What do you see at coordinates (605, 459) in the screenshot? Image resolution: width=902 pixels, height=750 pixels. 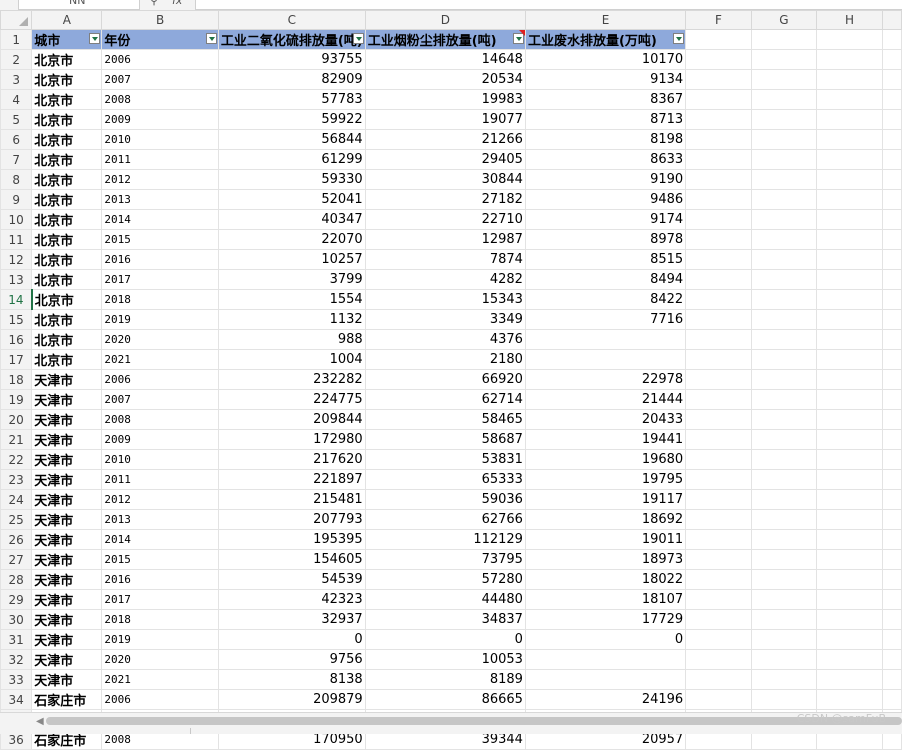 I see `wastewater-cell: 19680` at bounding box center [605, 459].